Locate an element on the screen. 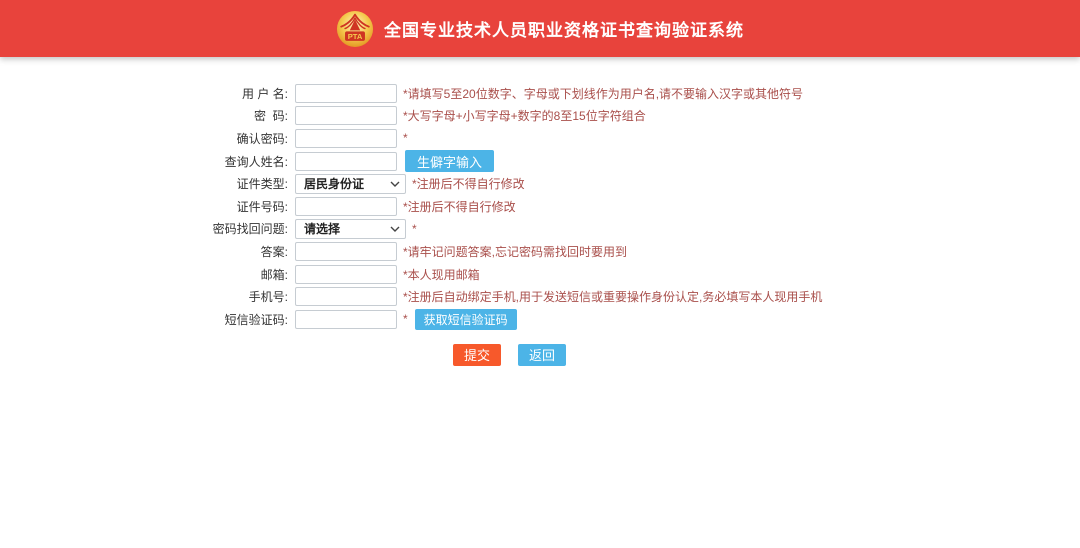 The image size is (1080, 548). sms-code-input is located at coordinates (346, 319).